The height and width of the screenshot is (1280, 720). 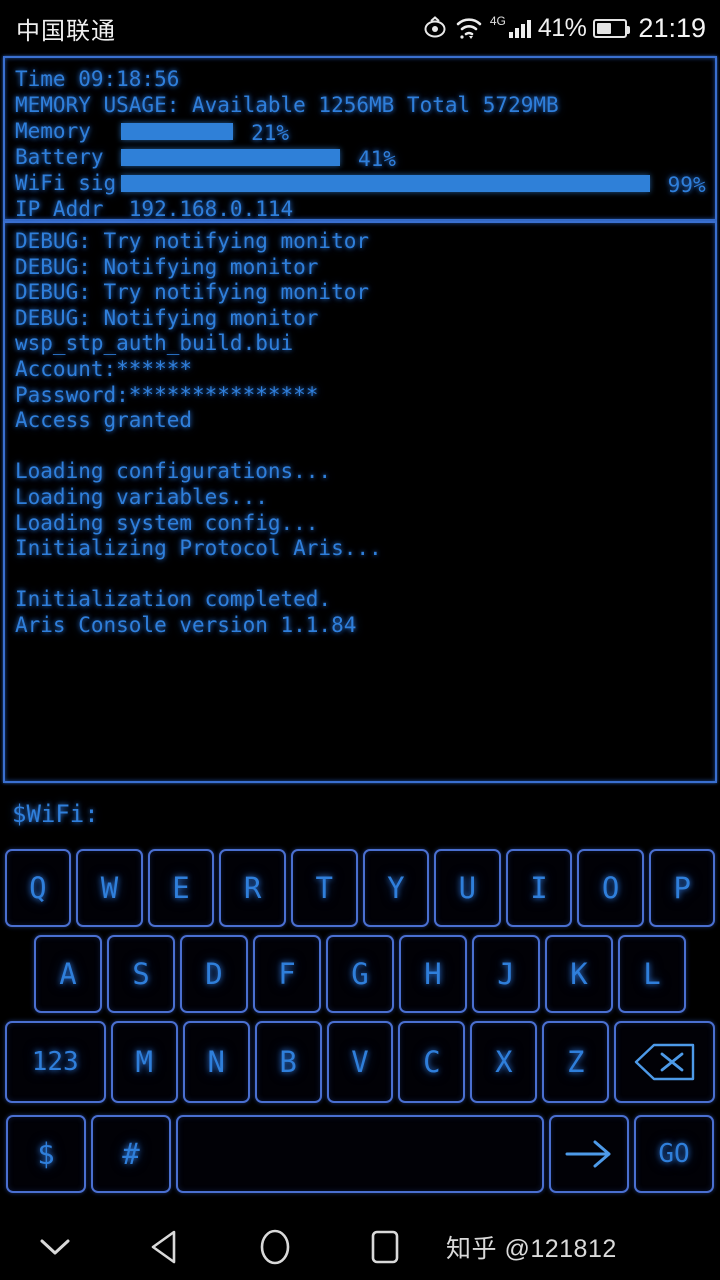 What do you see at coordinates (388, 133) in the screenshot?
I see `meter-track: 21%` at bounding box center [388, 133].